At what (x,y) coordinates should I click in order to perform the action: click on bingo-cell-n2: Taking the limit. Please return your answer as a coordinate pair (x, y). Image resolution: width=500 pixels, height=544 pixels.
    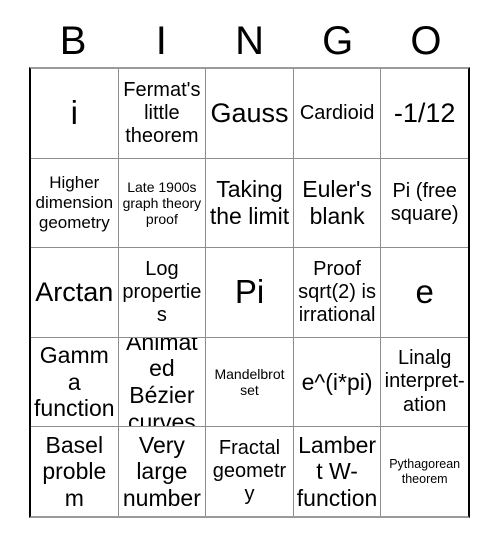
    Looking at the image, I should click on (250, 203).